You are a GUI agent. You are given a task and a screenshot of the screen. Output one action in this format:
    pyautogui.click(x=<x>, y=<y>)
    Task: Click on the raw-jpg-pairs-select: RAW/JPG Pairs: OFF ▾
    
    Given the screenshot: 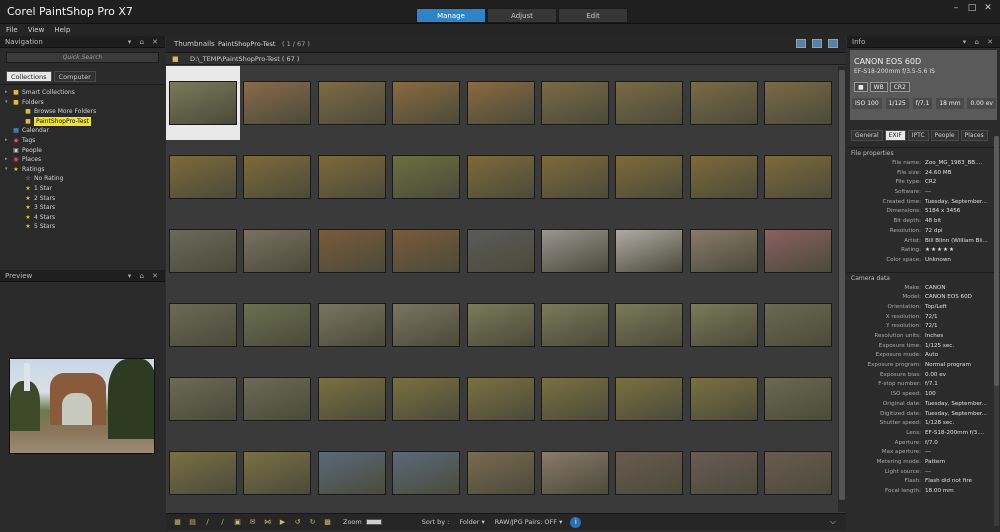 What is the action you would take?
    pyautogui.click(x=529, y=522)
    